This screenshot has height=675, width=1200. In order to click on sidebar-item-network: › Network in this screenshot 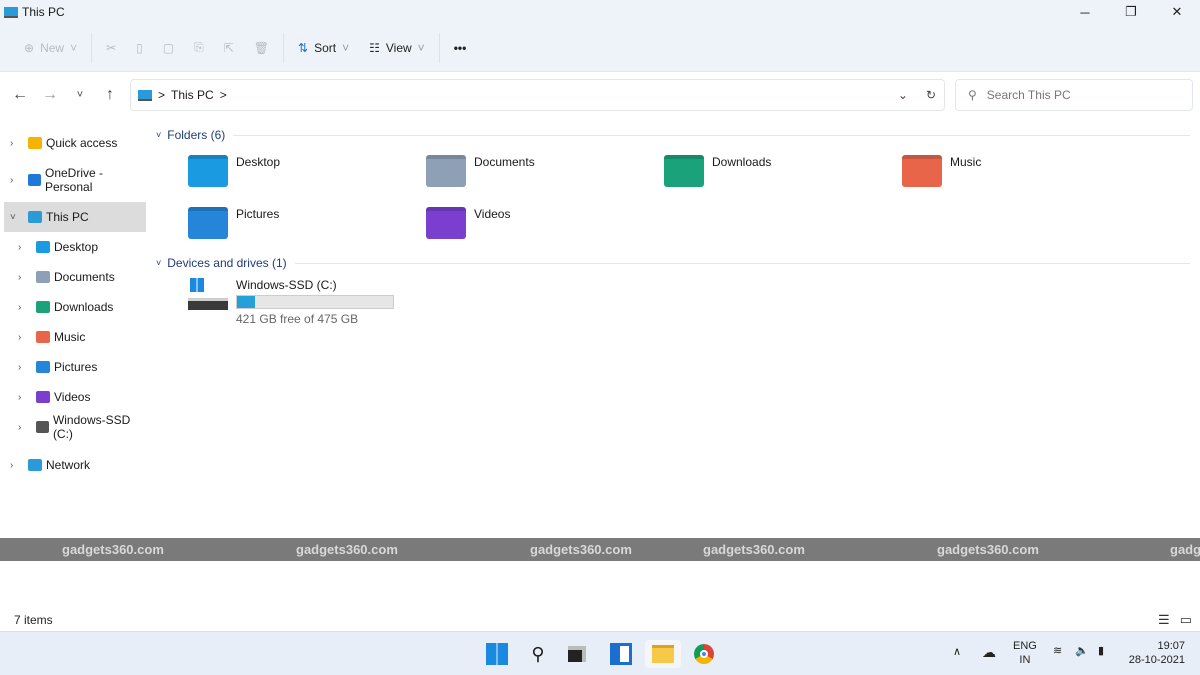, I will do `click(75, 465)`.